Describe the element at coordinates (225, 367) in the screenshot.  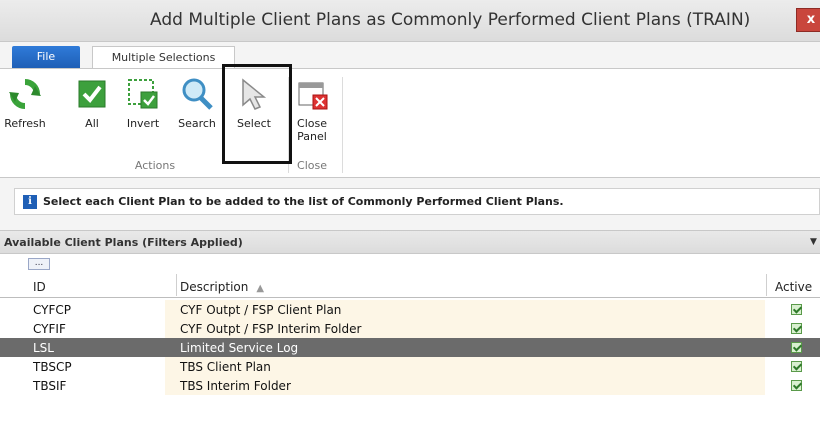
I see `row-description: TBS Client Plan` at that location.